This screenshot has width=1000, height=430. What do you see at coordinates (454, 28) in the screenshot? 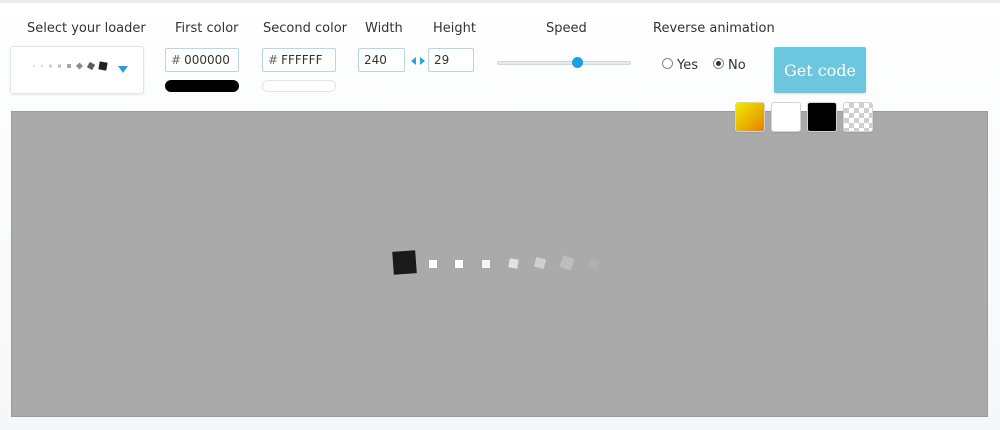
I see `height-label: Height` at bounding box center [454, 28].